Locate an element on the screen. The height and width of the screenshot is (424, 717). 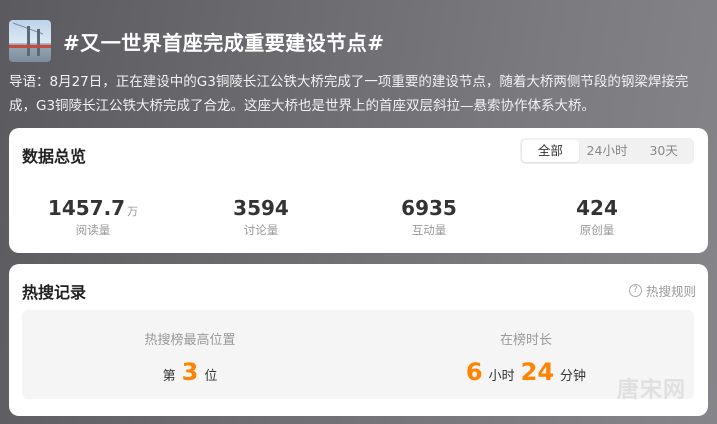
peak-label: 热搜榜最高位置 is located at coordinates (190, 340).